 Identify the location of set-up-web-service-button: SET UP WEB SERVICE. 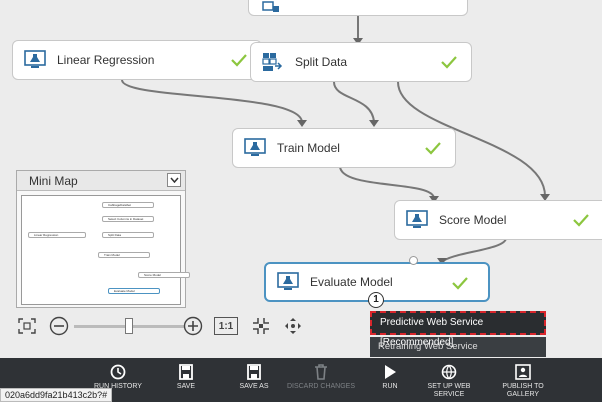
(449, 380).